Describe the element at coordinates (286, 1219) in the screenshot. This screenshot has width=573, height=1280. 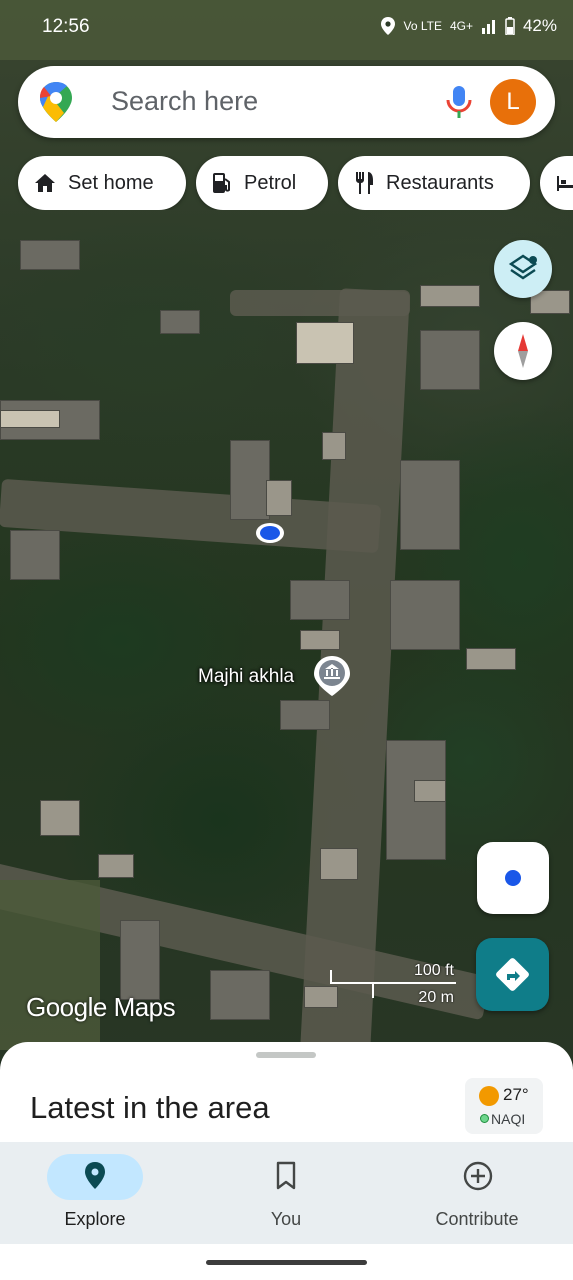
I see `nav-label: You` at that location.